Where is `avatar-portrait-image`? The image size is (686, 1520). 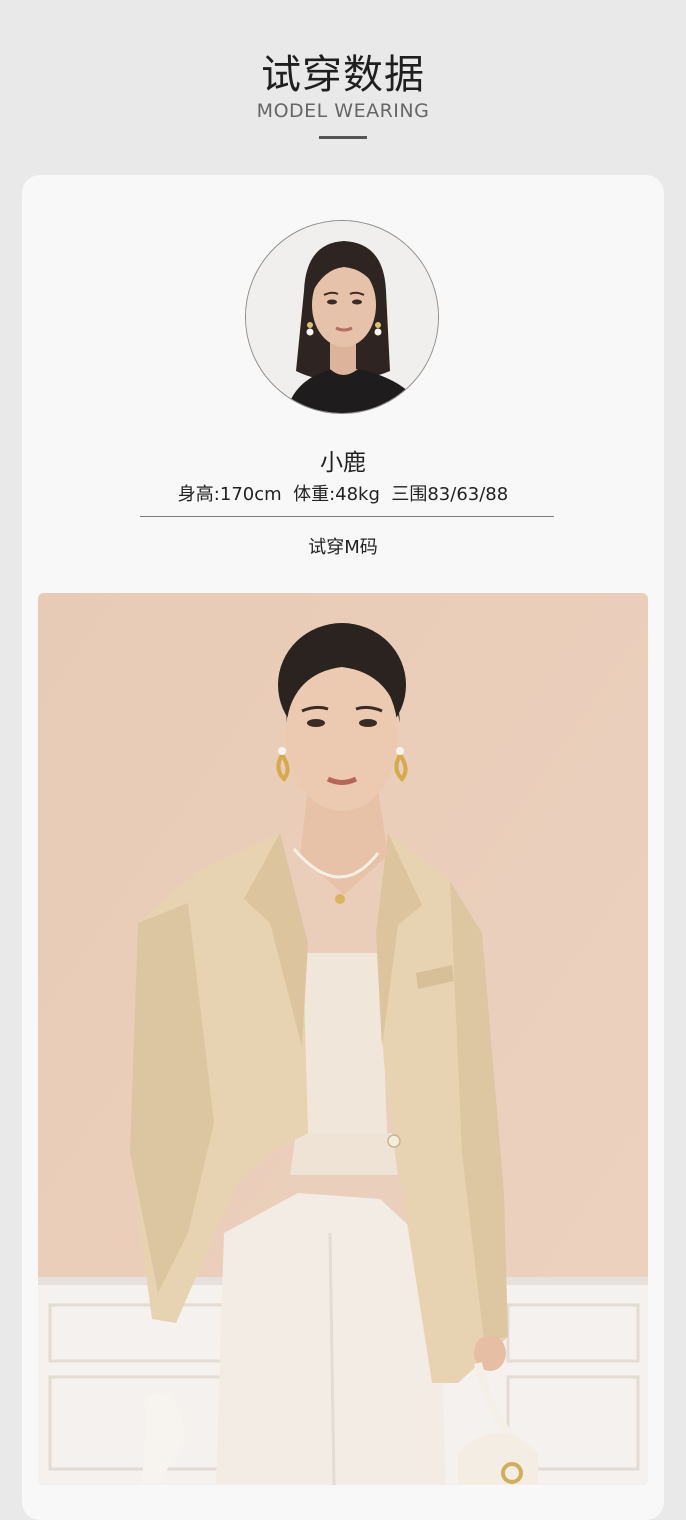
avatar-portrait-image is located at coordinates (342, 317).